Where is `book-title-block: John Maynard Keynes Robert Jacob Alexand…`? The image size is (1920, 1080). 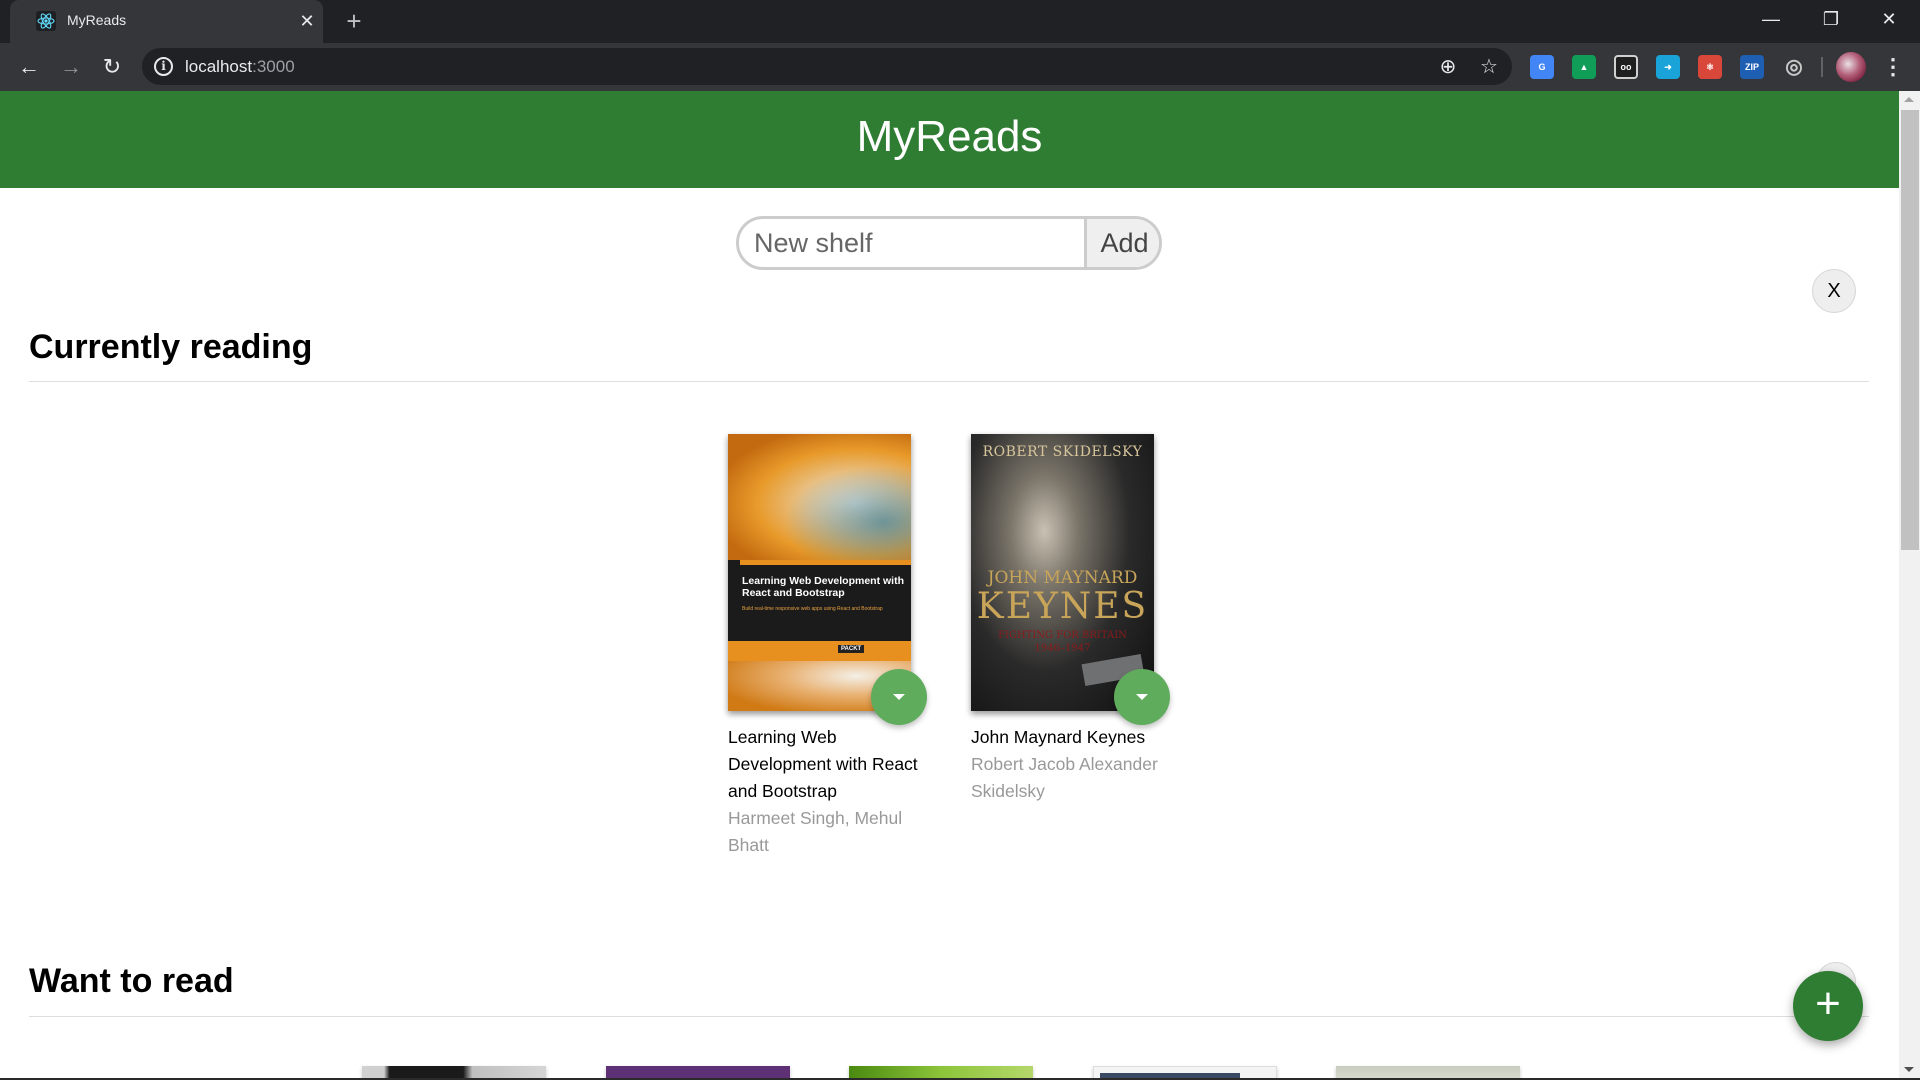
book-title-block: John Maynard Keynes Robert Jacob Alexand… is located at coordinates (1076, 764).